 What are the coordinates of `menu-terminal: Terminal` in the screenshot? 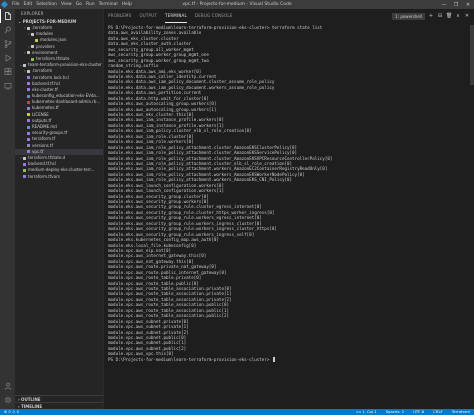 It's located at (108, 4).